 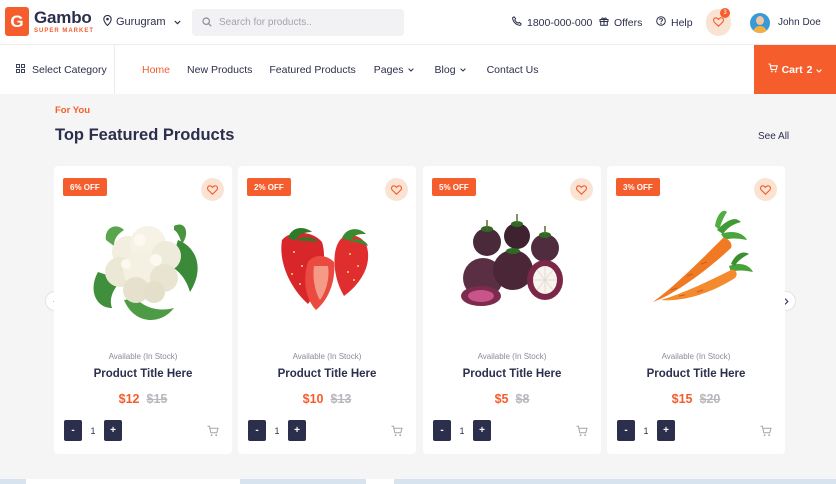 I want to click on search-bar, so click(x=298, y=22).